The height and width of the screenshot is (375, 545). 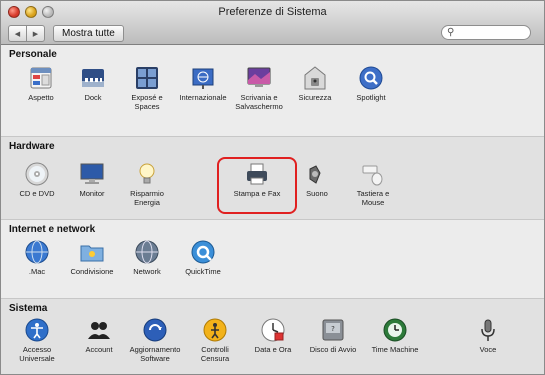 What do you see at coordinates (273, 349) in the screenshot?
I see `pane-label: Data e Ora` at bounding box center [273, 349].